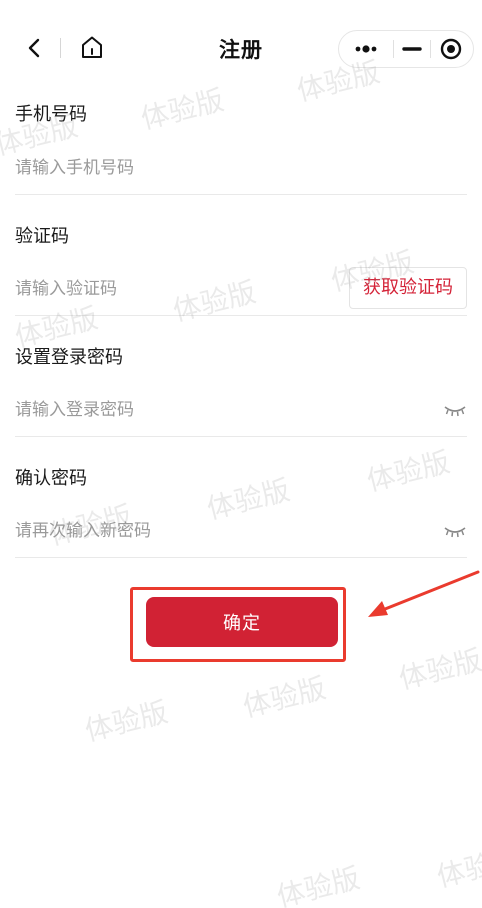  What do you see at coordinates (42, 236) in the screenshot?
I see `code-label: 验证码` at bounding box center [42, 236].